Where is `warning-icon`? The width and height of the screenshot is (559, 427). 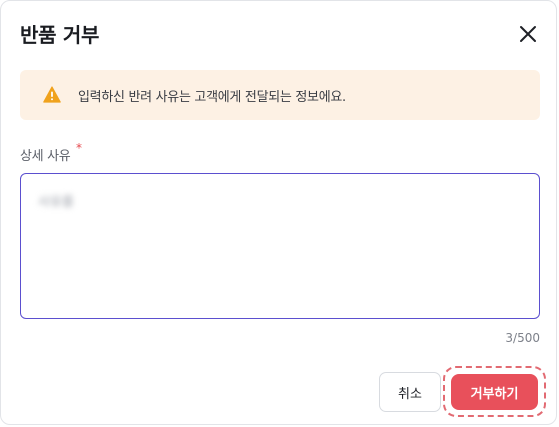 warning-icon is located at coordinates (52, 94).